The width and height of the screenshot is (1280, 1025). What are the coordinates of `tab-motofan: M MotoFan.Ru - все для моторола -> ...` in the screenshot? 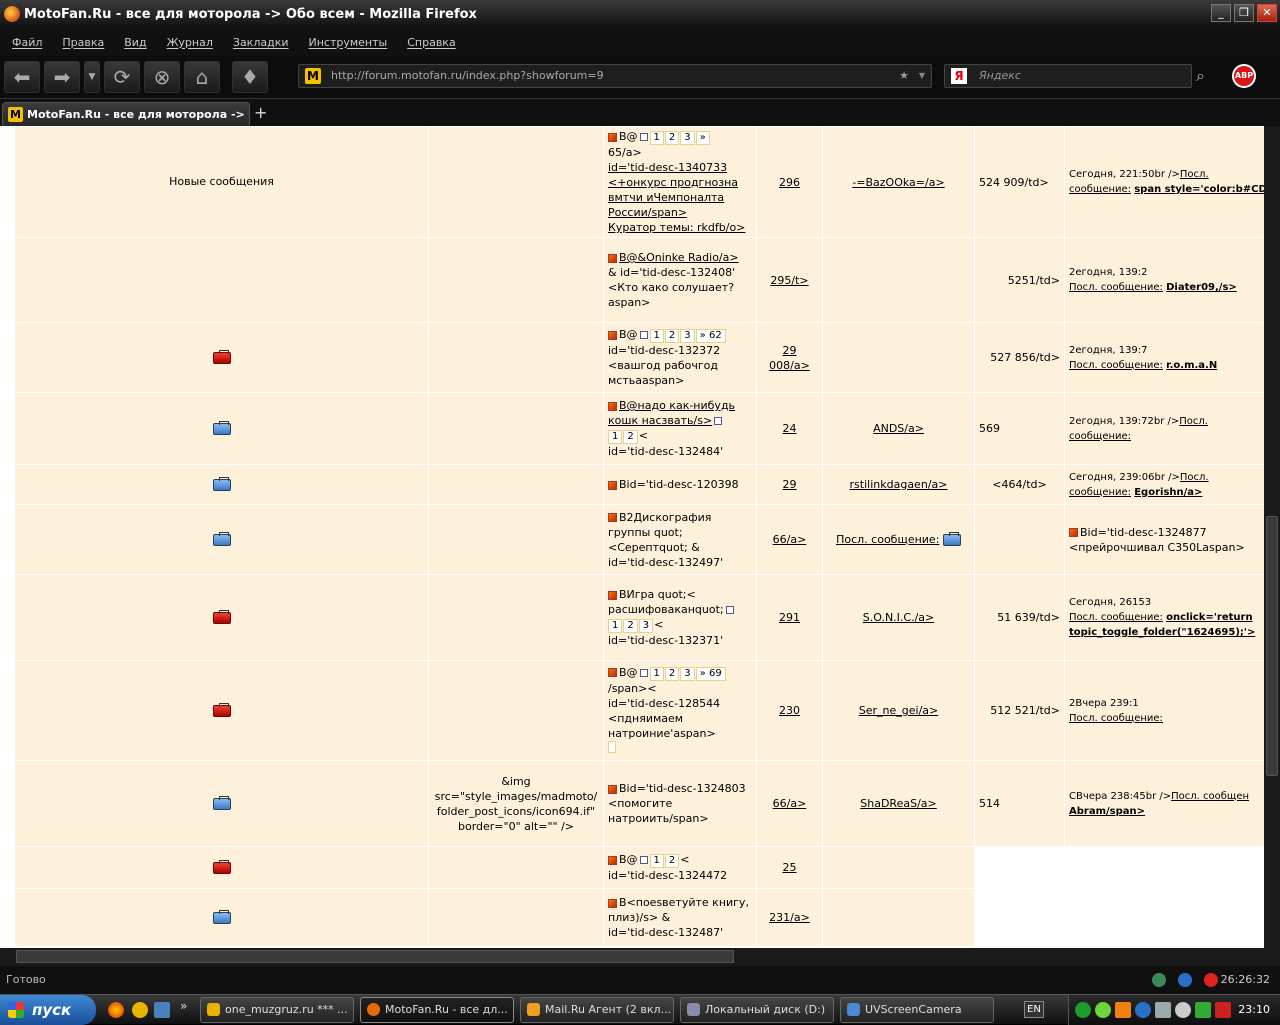 It's located at (126, 123).